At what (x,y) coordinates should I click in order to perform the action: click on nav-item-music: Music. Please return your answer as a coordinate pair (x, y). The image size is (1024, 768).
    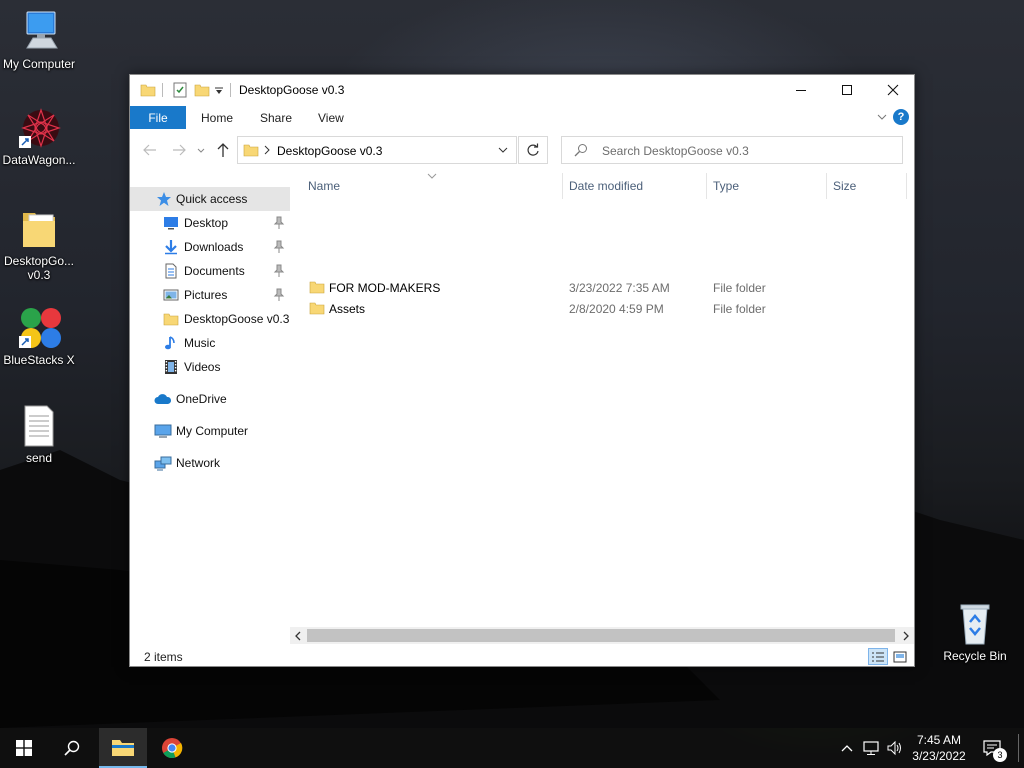
    Looking at the image, I should click on (210, 343).